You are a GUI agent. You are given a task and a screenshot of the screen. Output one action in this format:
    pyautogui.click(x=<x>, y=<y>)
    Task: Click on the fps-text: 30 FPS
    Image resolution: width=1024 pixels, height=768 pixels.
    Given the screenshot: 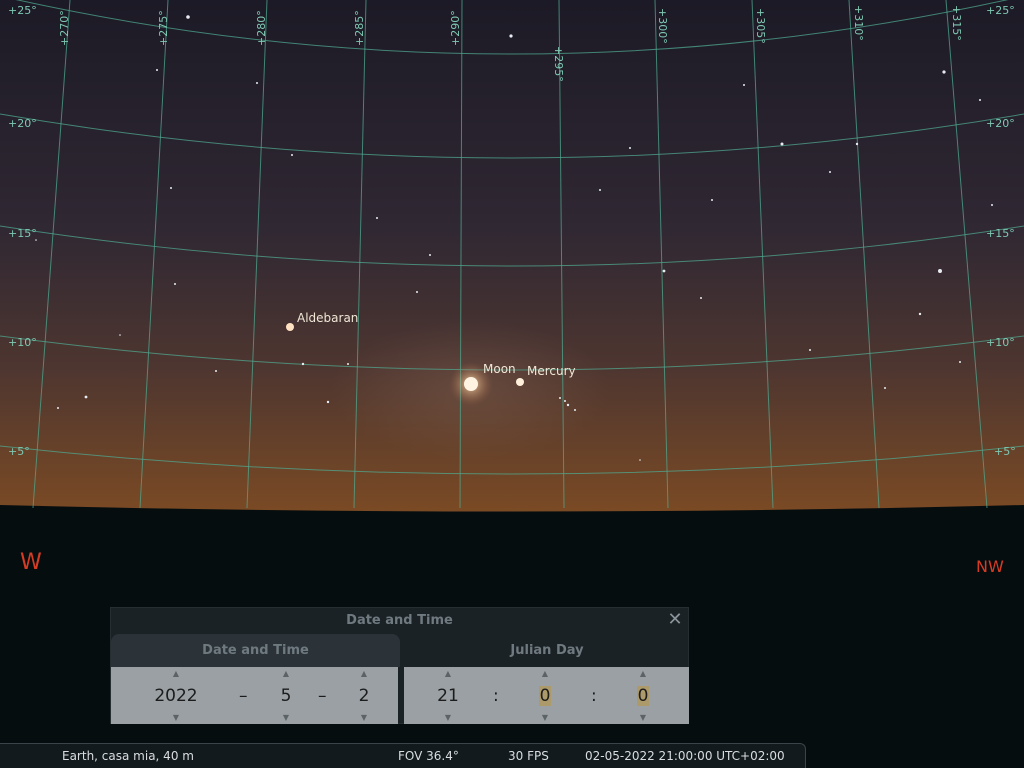 What is the action you would take?
    pyautogui.click(x=528, y=756)
    